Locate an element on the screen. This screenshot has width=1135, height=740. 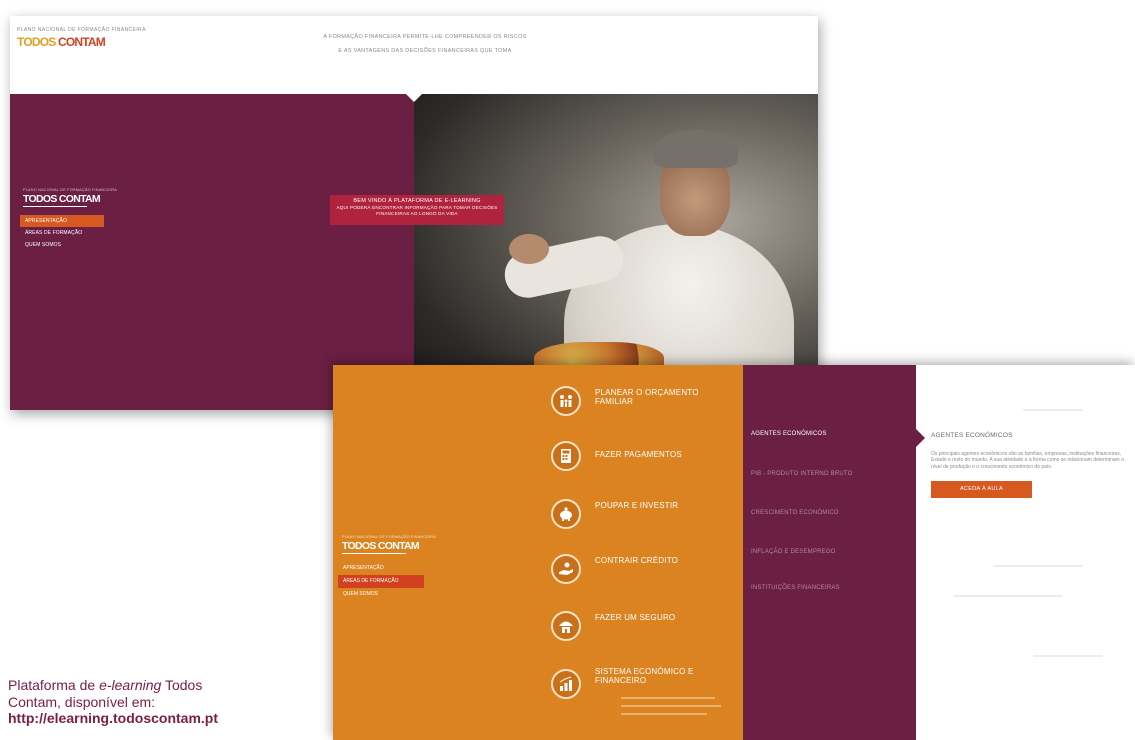
calculator-icon is located at coordinates (566, 456).